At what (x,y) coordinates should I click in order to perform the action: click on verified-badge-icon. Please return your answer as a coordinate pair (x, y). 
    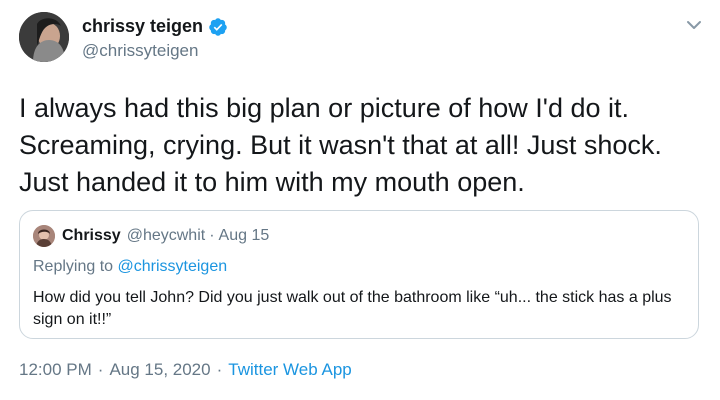
    Looking at the image, I should click on (218, 26).